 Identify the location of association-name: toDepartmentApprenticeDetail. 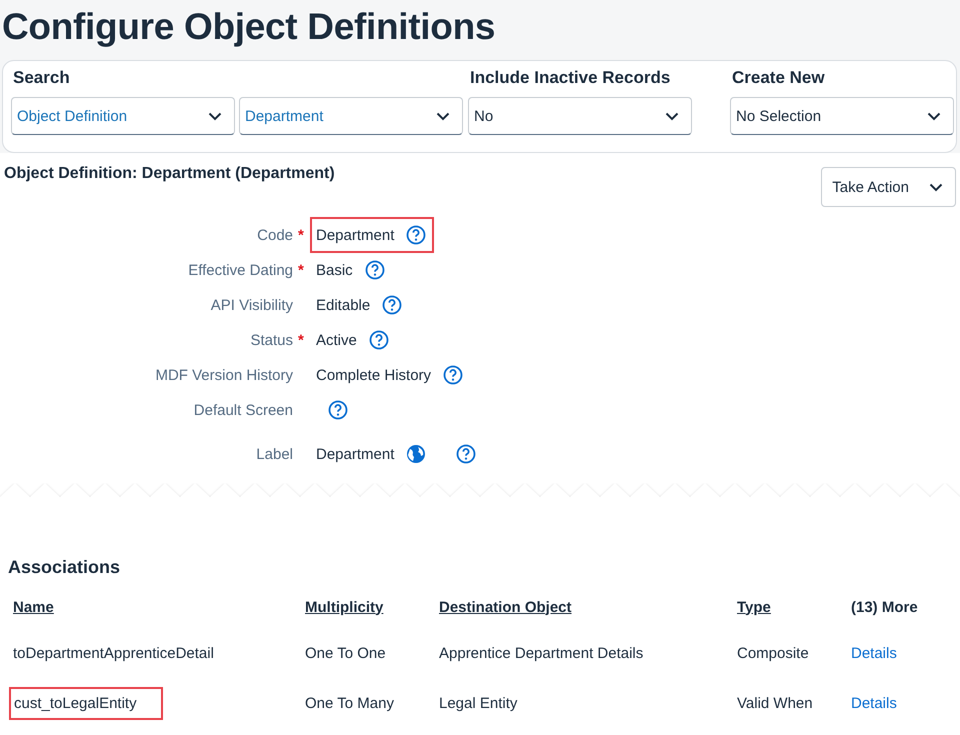
(113, 654).